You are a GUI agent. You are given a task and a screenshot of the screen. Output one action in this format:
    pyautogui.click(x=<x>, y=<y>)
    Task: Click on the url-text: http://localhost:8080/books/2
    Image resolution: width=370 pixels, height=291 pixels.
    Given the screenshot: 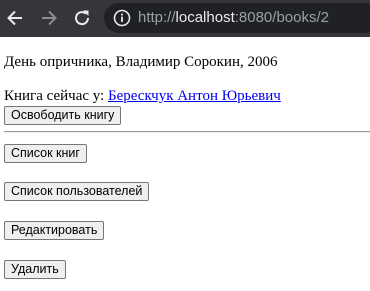 What is the action you would take?
    pyautogui.click(x=233, y=18)
    